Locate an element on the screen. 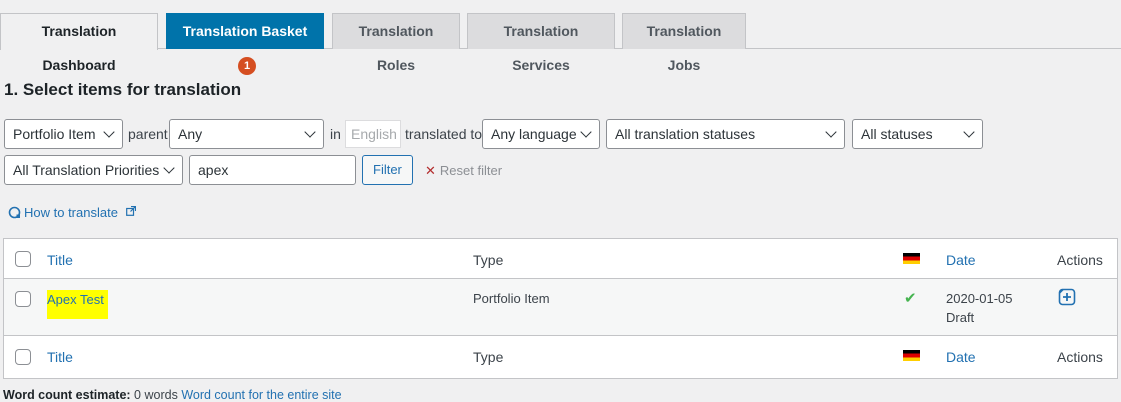 This screenshot has height=402, width=1121. in-label: in is located at coordinates (335, 134).